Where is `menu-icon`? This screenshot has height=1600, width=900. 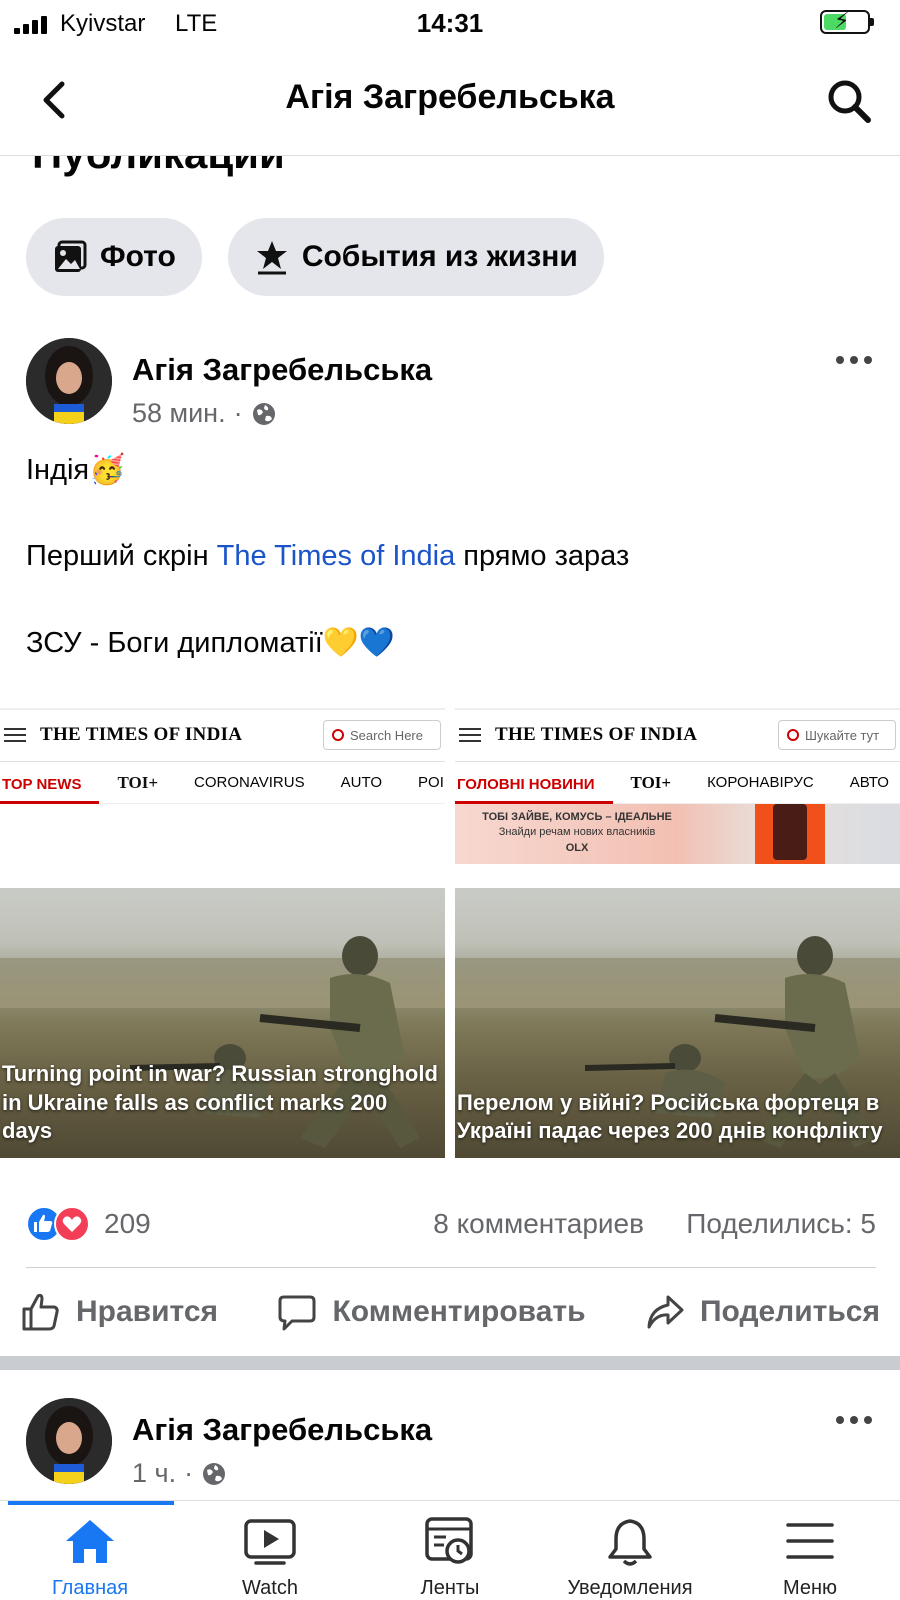 menu-icon is located at coordinates (810, 1541).